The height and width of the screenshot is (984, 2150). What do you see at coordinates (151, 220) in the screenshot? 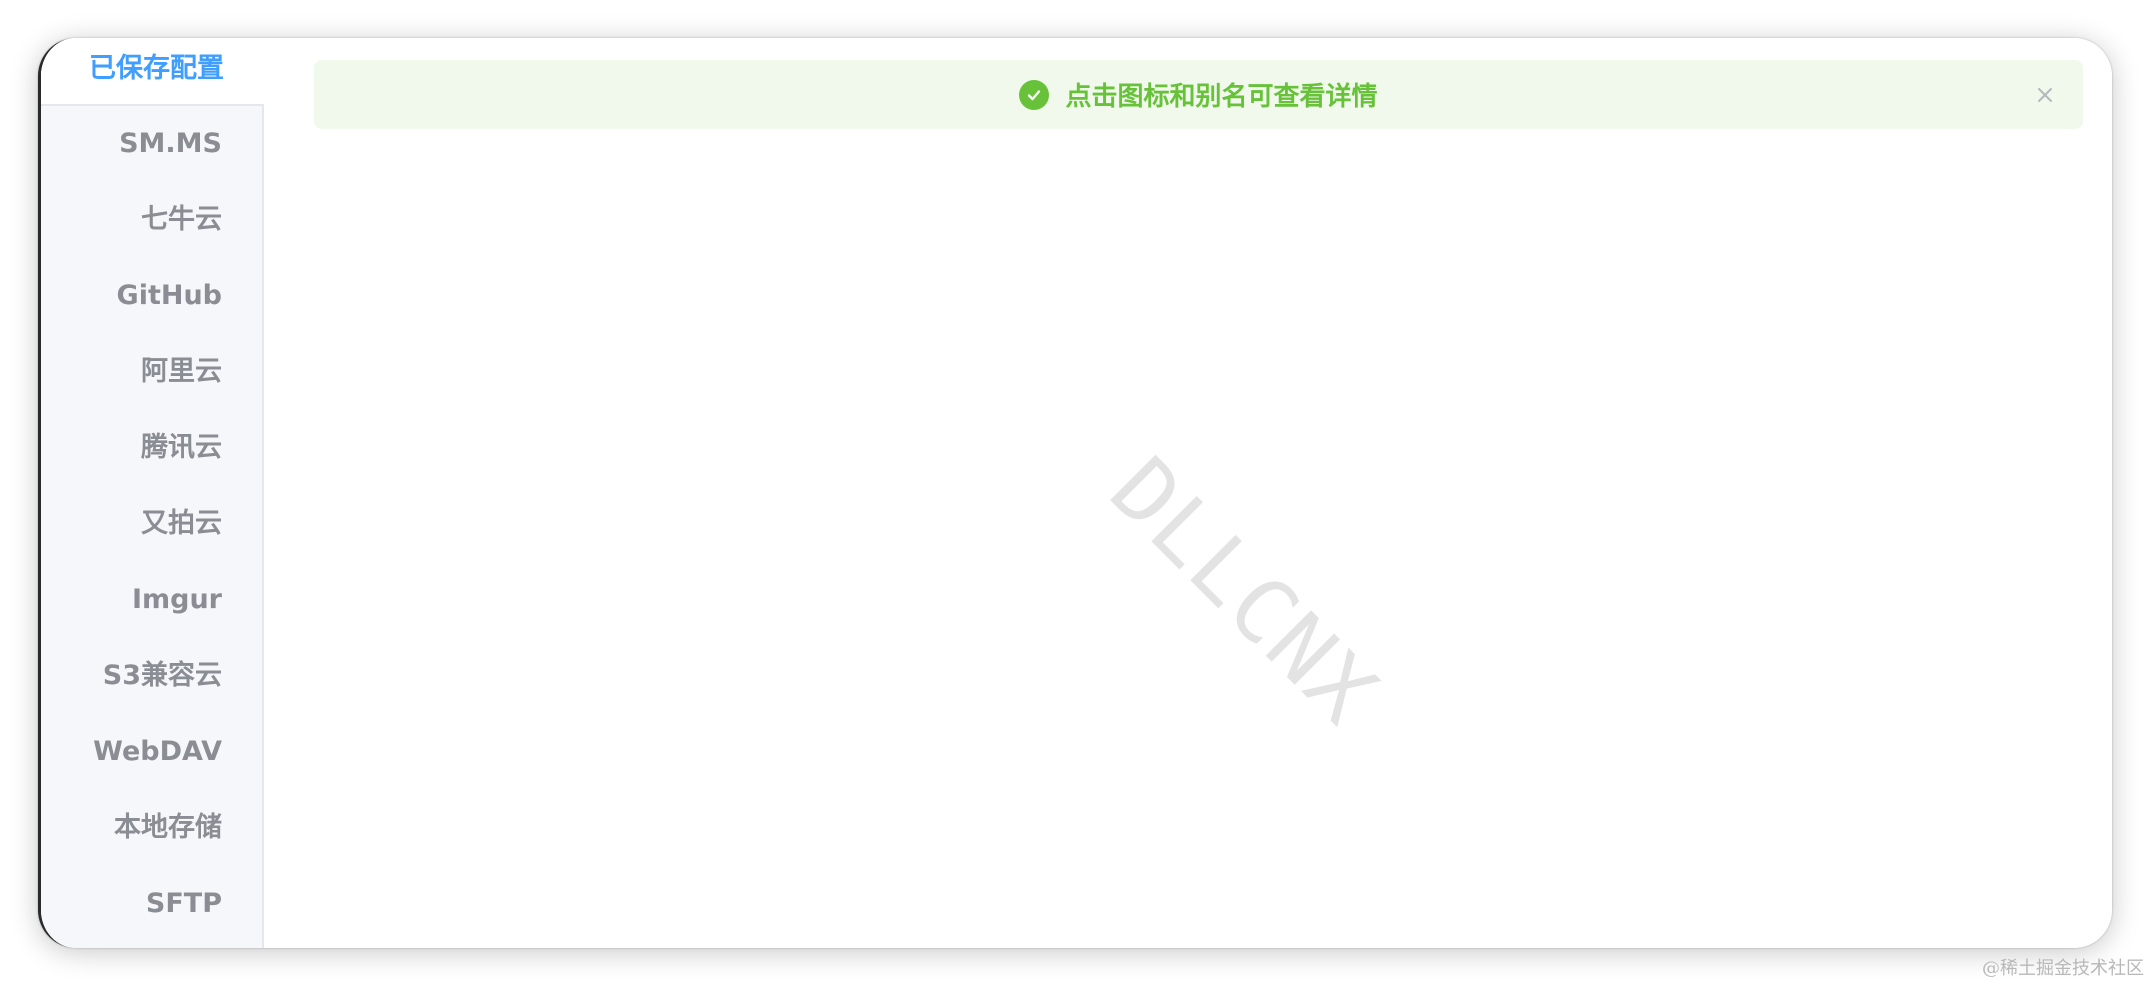
I see `tab-qiniu: 七牛云` at bounding box center [151, 220].